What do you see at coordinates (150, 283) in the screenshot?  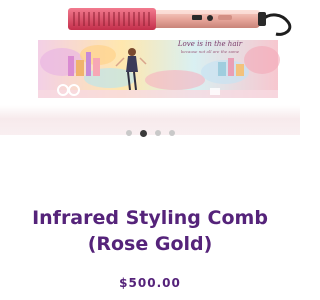 I see `product-price: $500.00` at bounding box center [150, 283].